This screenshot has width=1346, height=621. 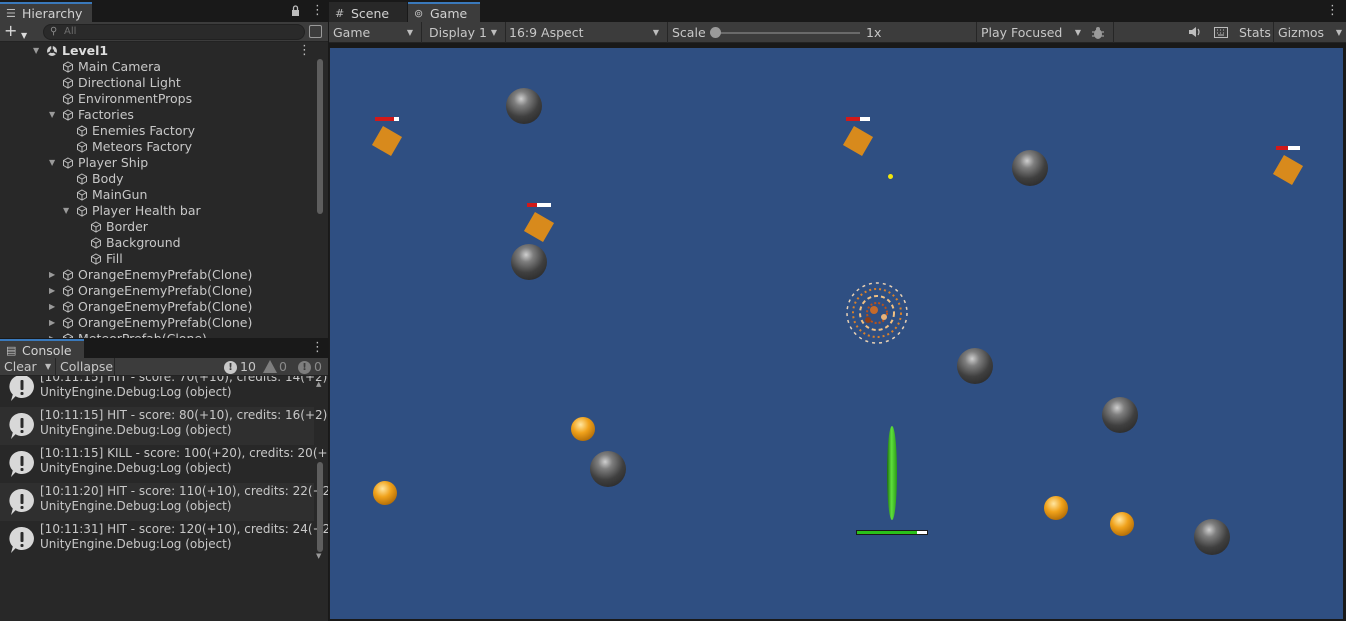 What do you see at coordinates (20, 367) in the screenshot?
I see `clear-button: Clear` at bounding box center [20, 367].